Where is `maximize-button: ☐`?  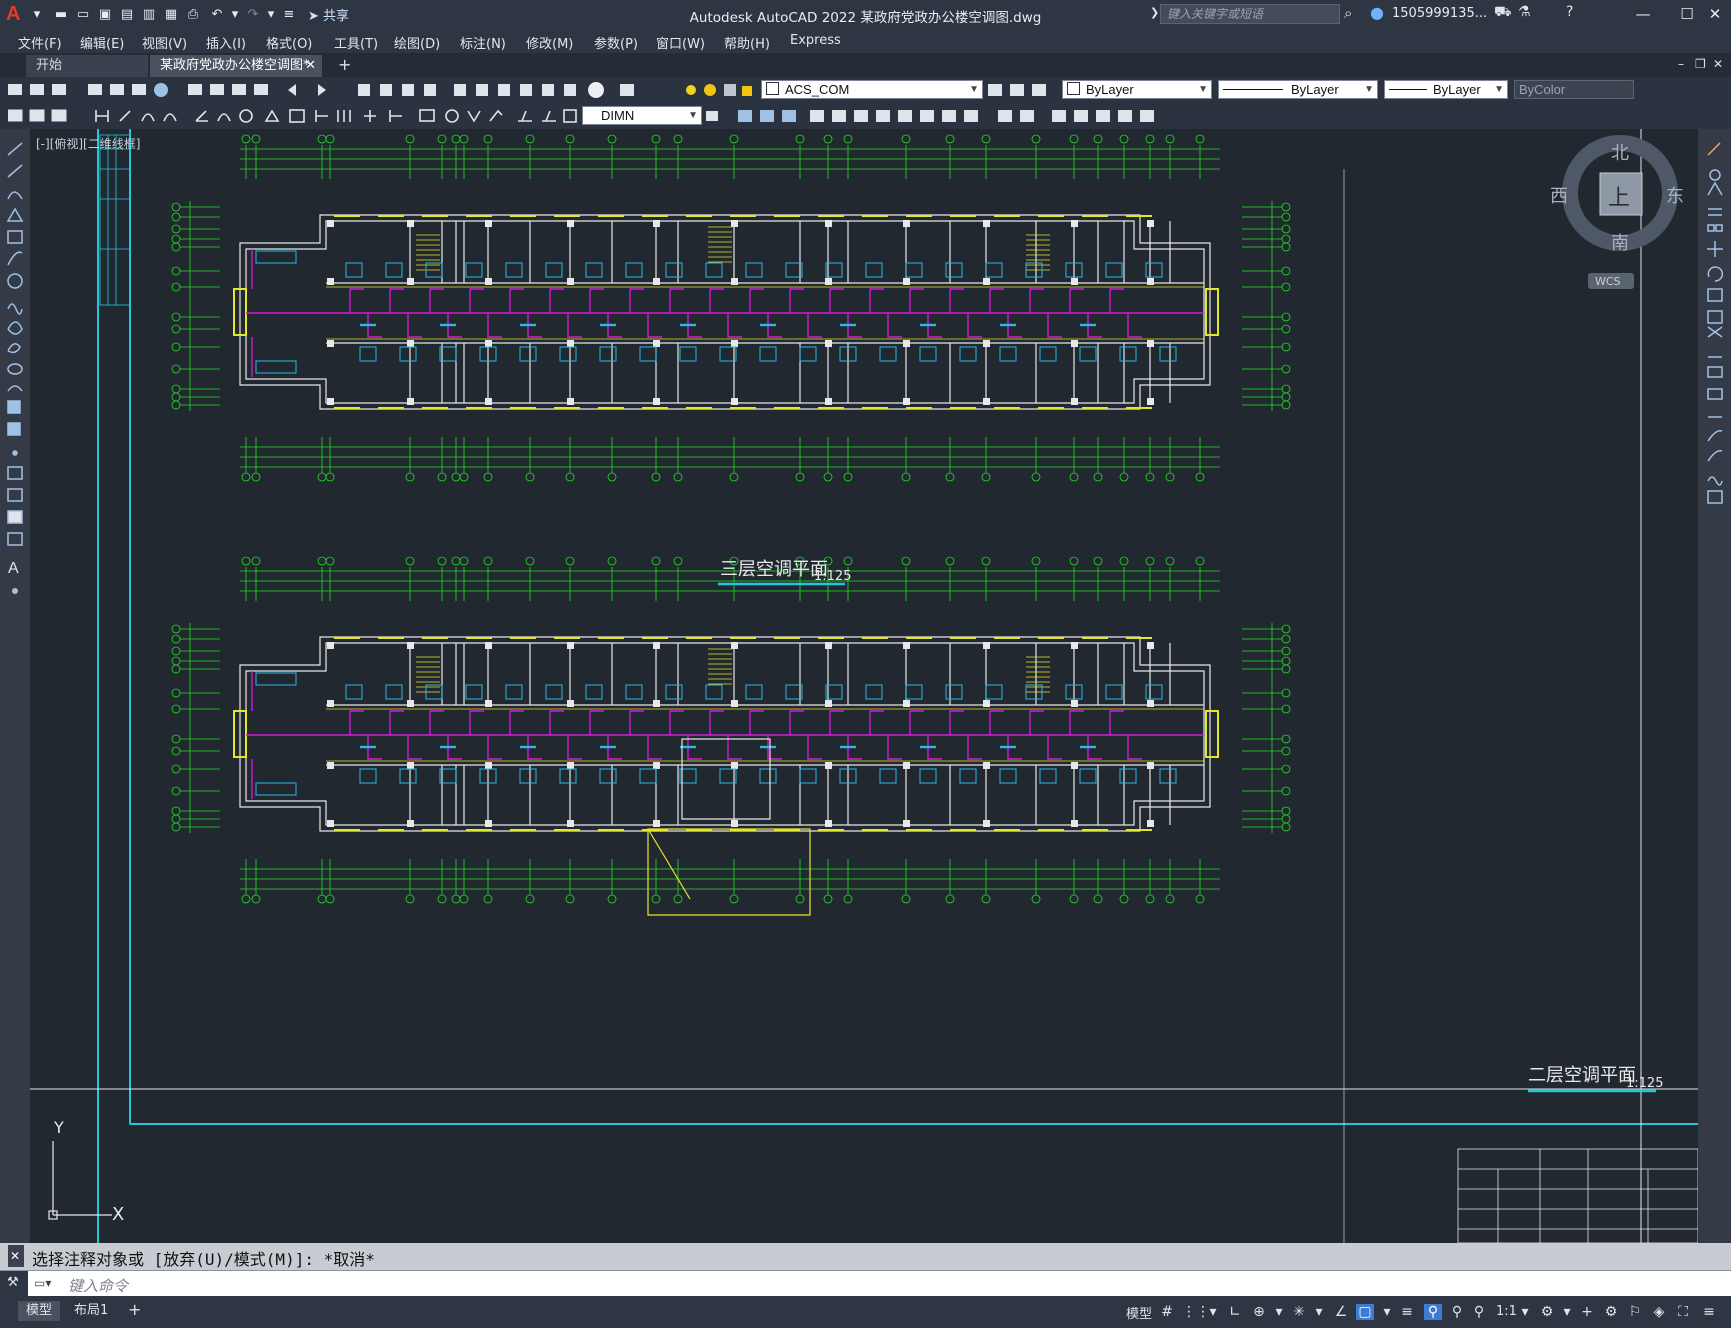 maximize-button: ☐ is located at coordinates (1687, 14).